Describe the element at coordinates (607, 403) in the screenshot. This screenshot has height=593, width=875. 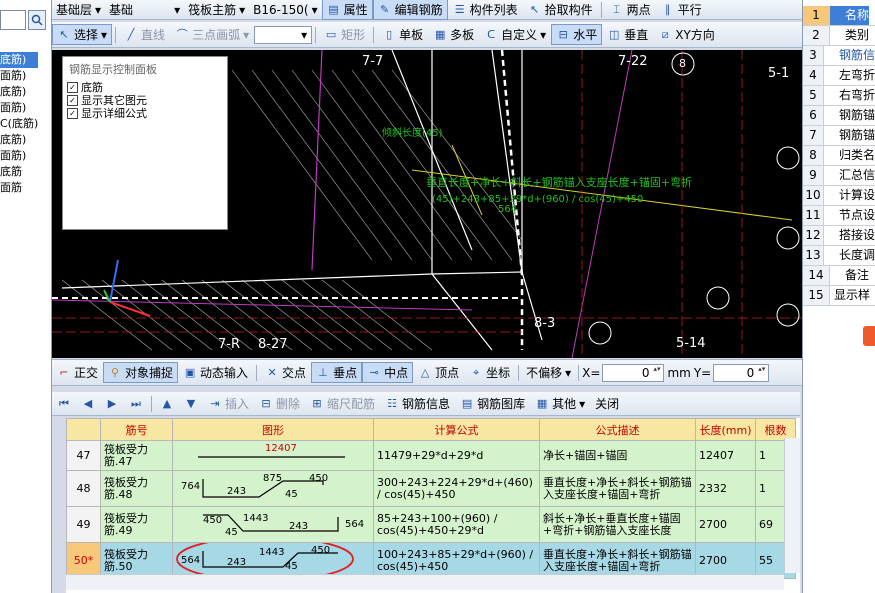
I see `close-button: 关闭` at that location.